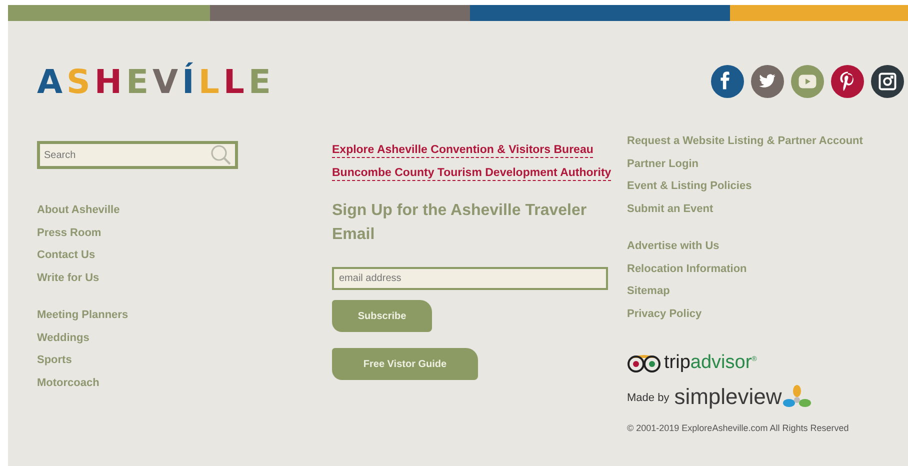 The height and width of the screenshot is (466, 908). What do you see at coordinates (689, 186) in the screenshot?
I see `footer-link: Event & Listing Policies` at bounding box center [689, 186].